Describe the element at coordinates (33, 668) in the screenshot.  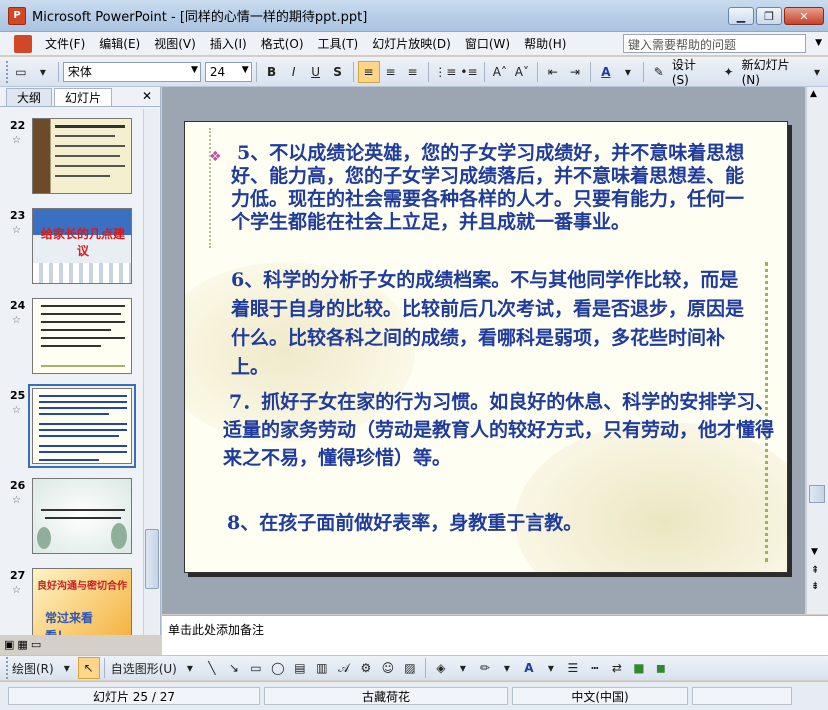
I see `draw-menu-button: 绘图(R)` at that location.